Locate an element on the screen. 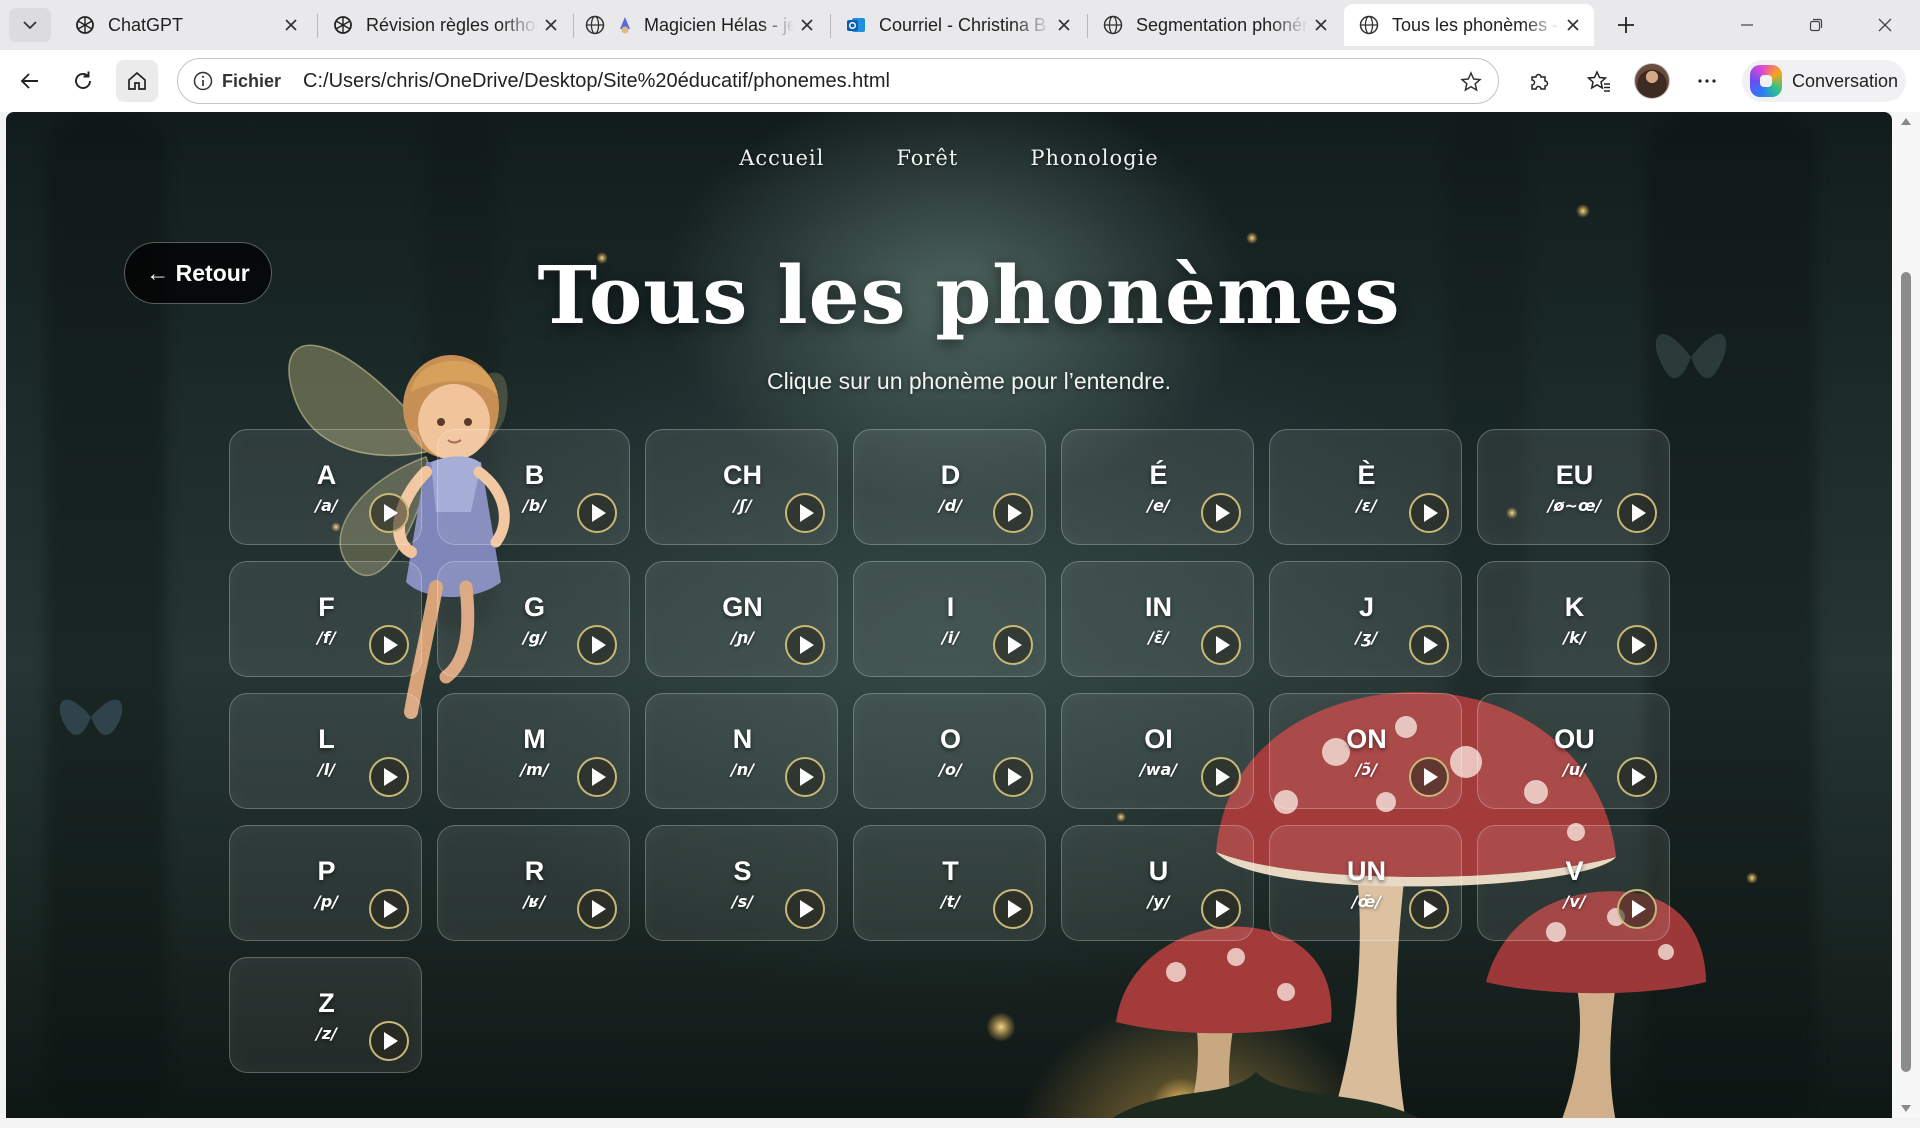 This screenshot has height=1128, width=1920. phoneme-card: L/l/ is located at coordinates (325, 751).